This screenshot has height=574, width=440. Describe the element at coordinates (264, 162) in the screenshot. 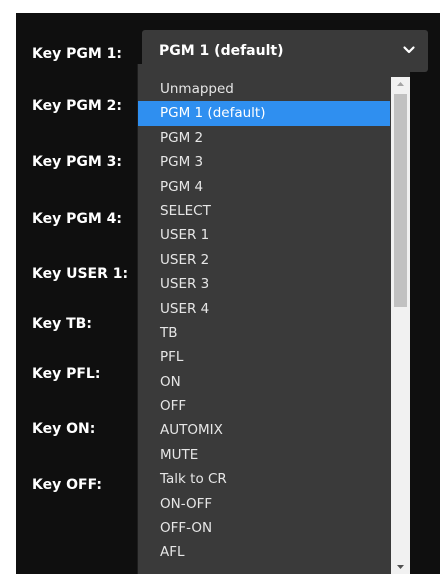

I see `dropdown-option: PGM 3` at that location.